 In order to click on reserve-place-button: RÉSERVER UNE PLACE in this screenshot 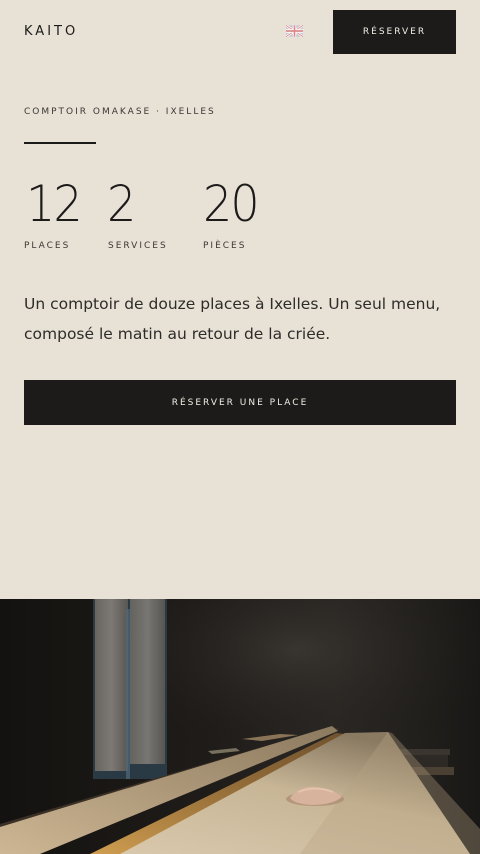, I will do `click(240, 402)`.